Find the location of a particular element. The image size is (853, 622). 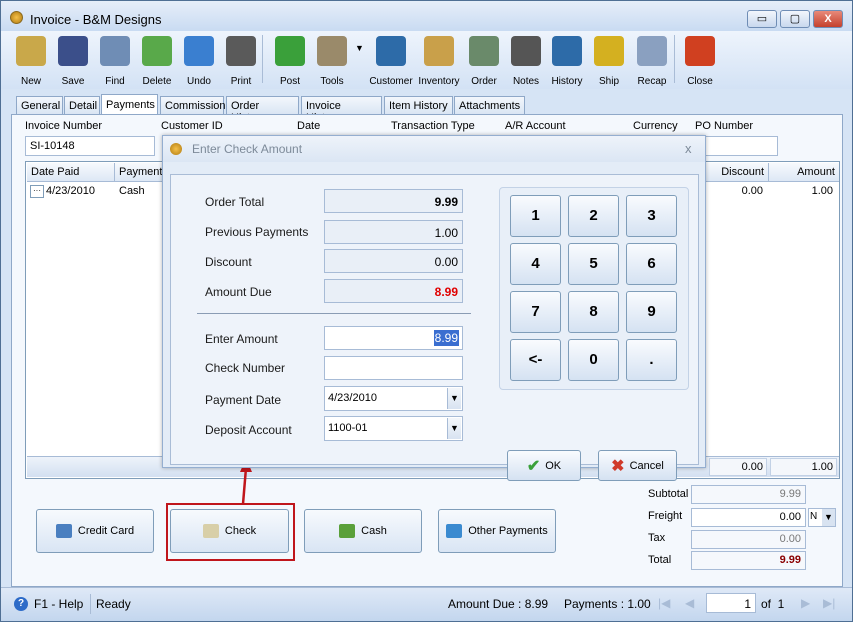

credit-card-button: Credit Card is located at coordinates (95, 531).